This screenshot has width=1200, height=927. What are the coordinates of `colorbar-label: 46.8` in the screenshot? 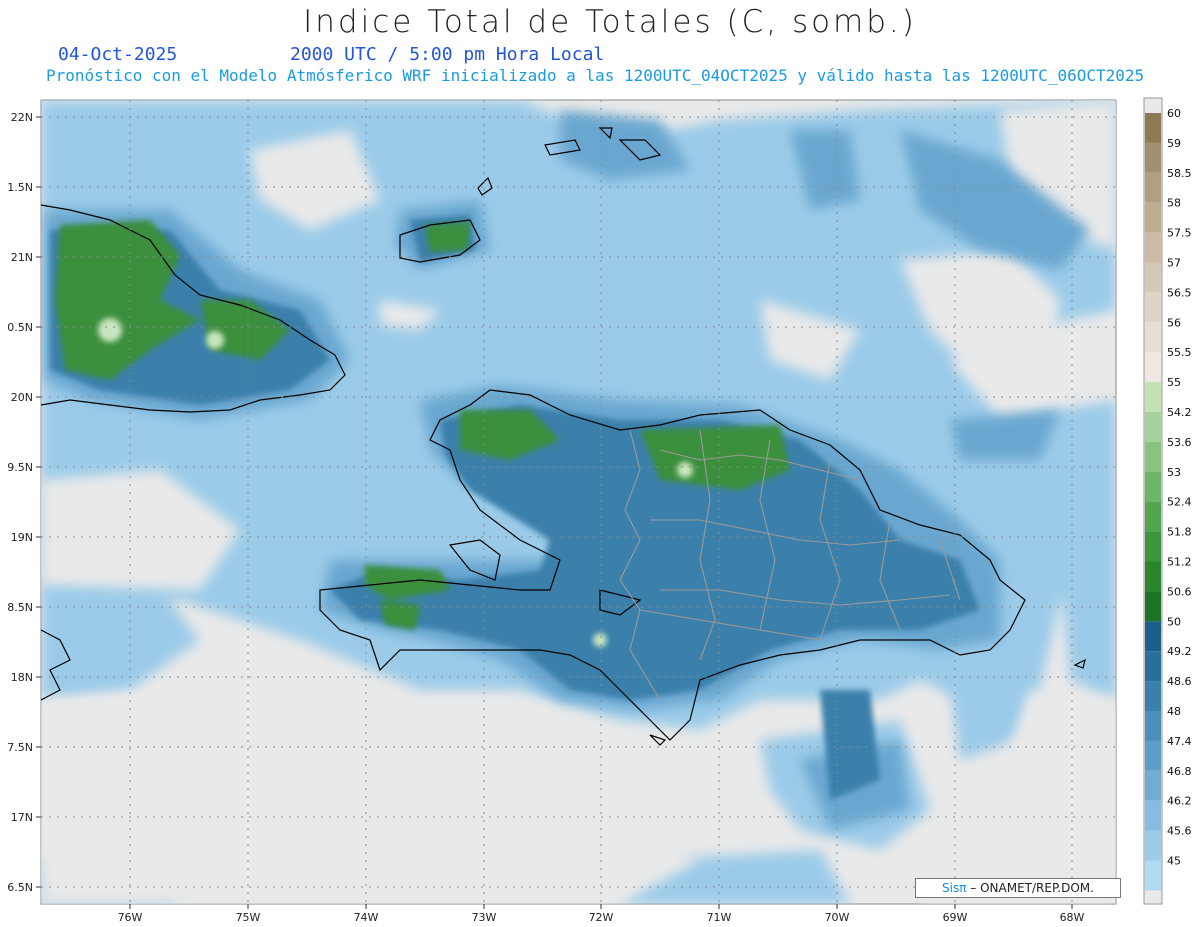 It's located at (1179, 771).